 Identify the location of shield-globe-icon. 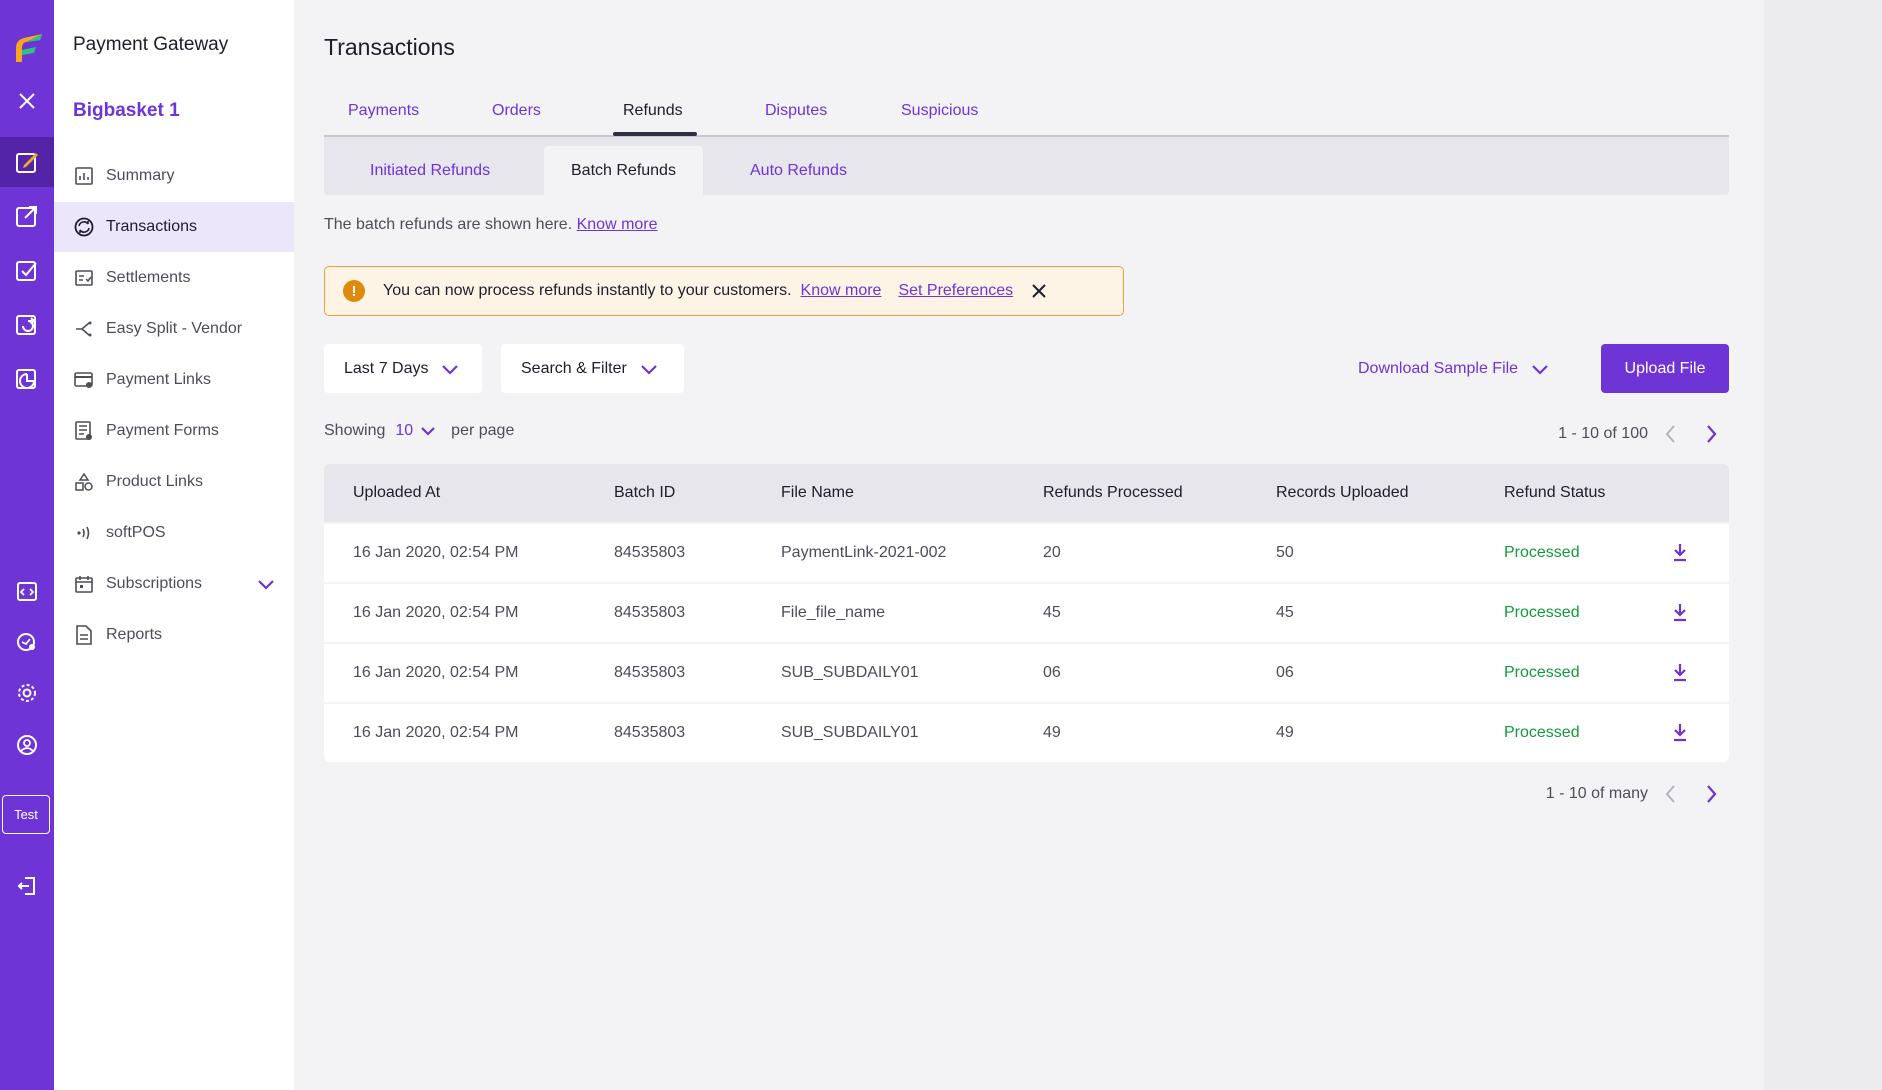
(26, 642).